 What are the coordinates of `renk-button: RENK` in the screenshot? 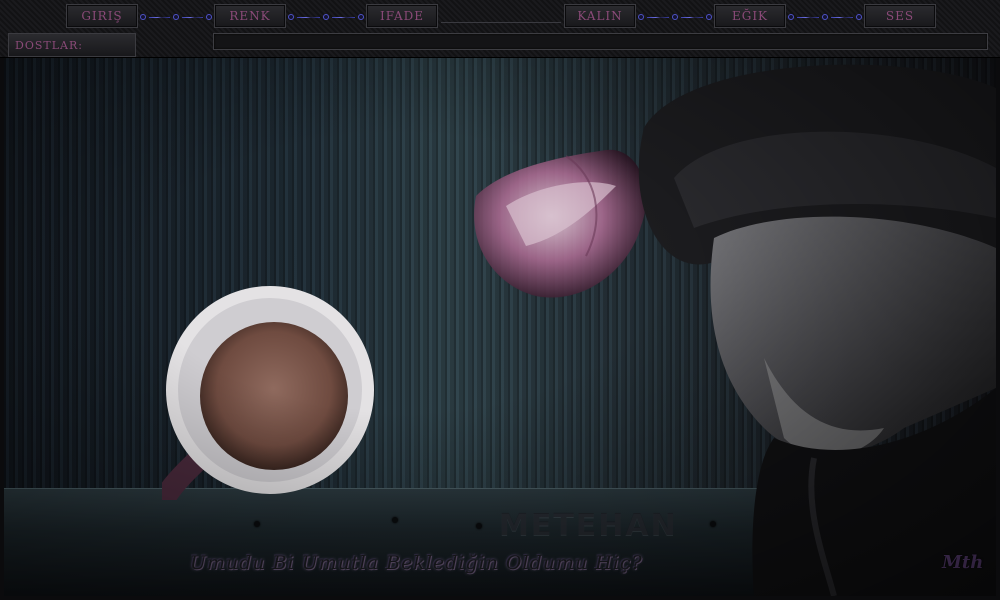 It's located at (250, 16).